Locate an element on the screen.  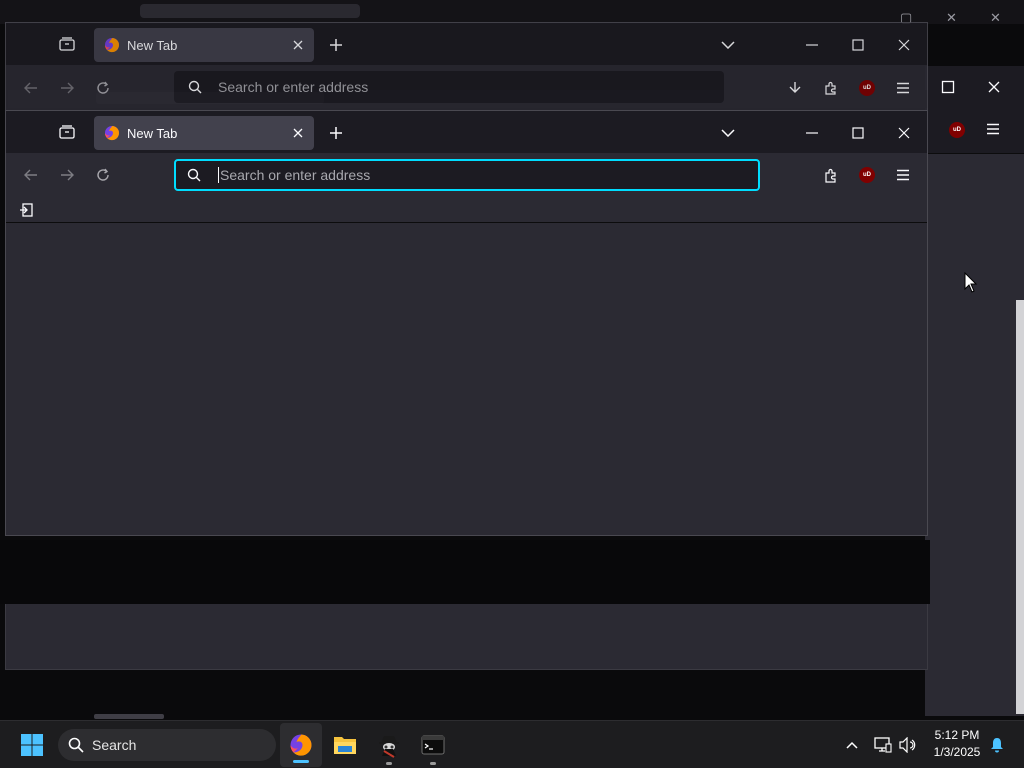
background-window-toolbar: uD is located at coordinates (974, 131).